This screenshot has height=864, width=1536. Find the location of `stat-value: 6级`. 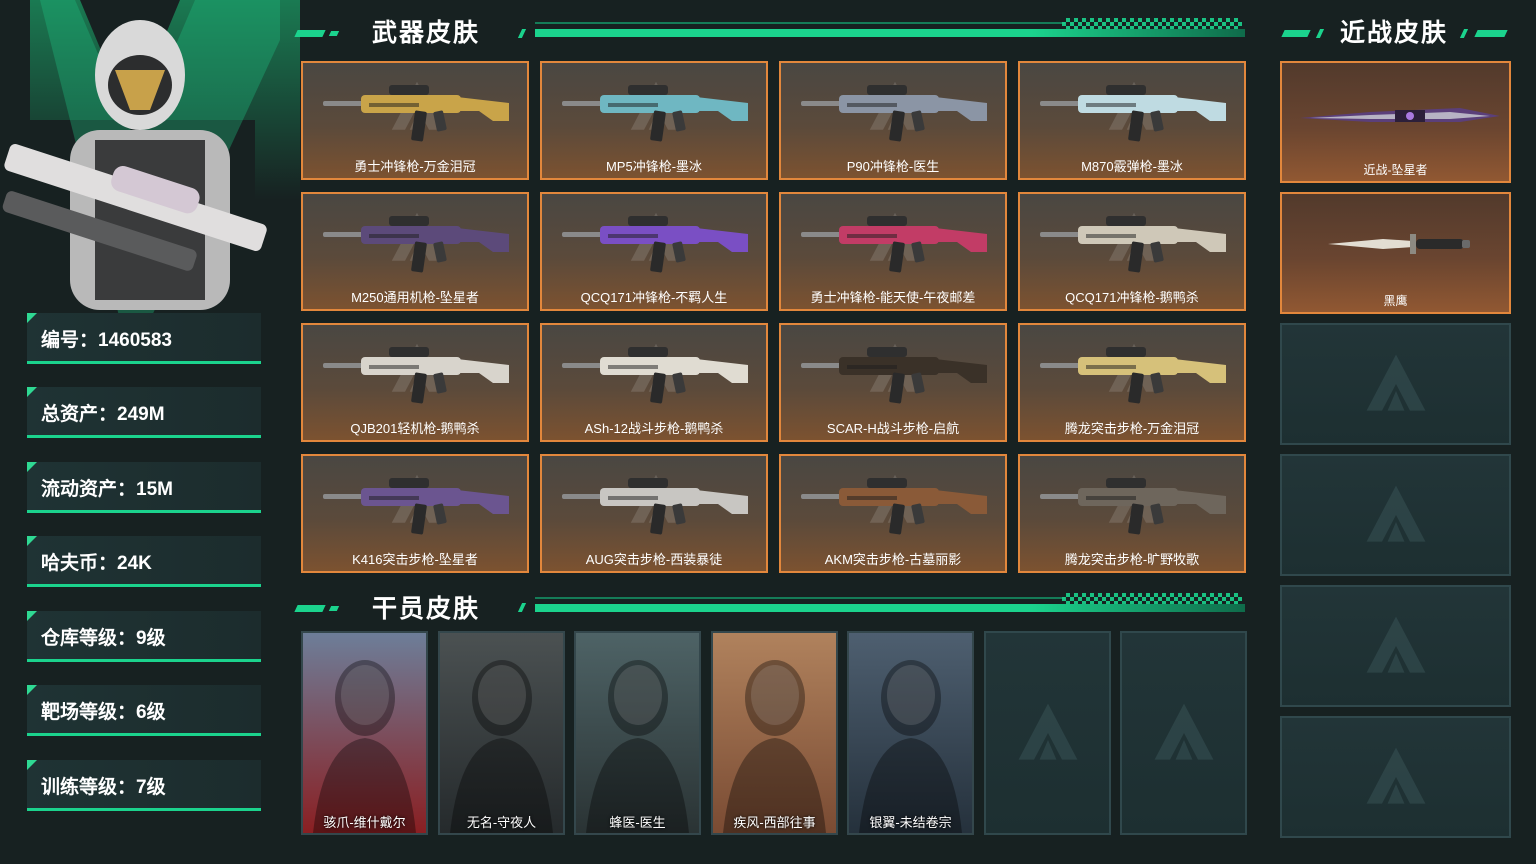

stat-value: 6级 is located at coordinates (151, 712).